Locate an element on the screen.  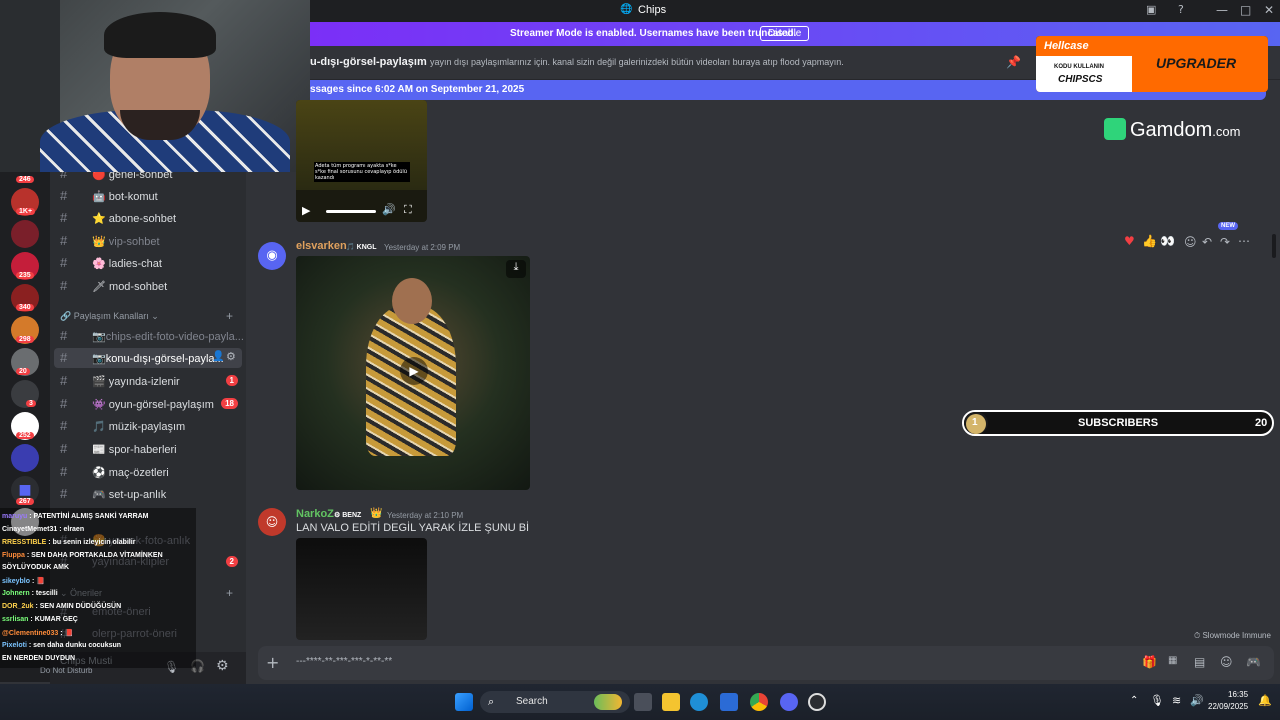
user-avatar: ☺ is located at coordinates (272, 522).